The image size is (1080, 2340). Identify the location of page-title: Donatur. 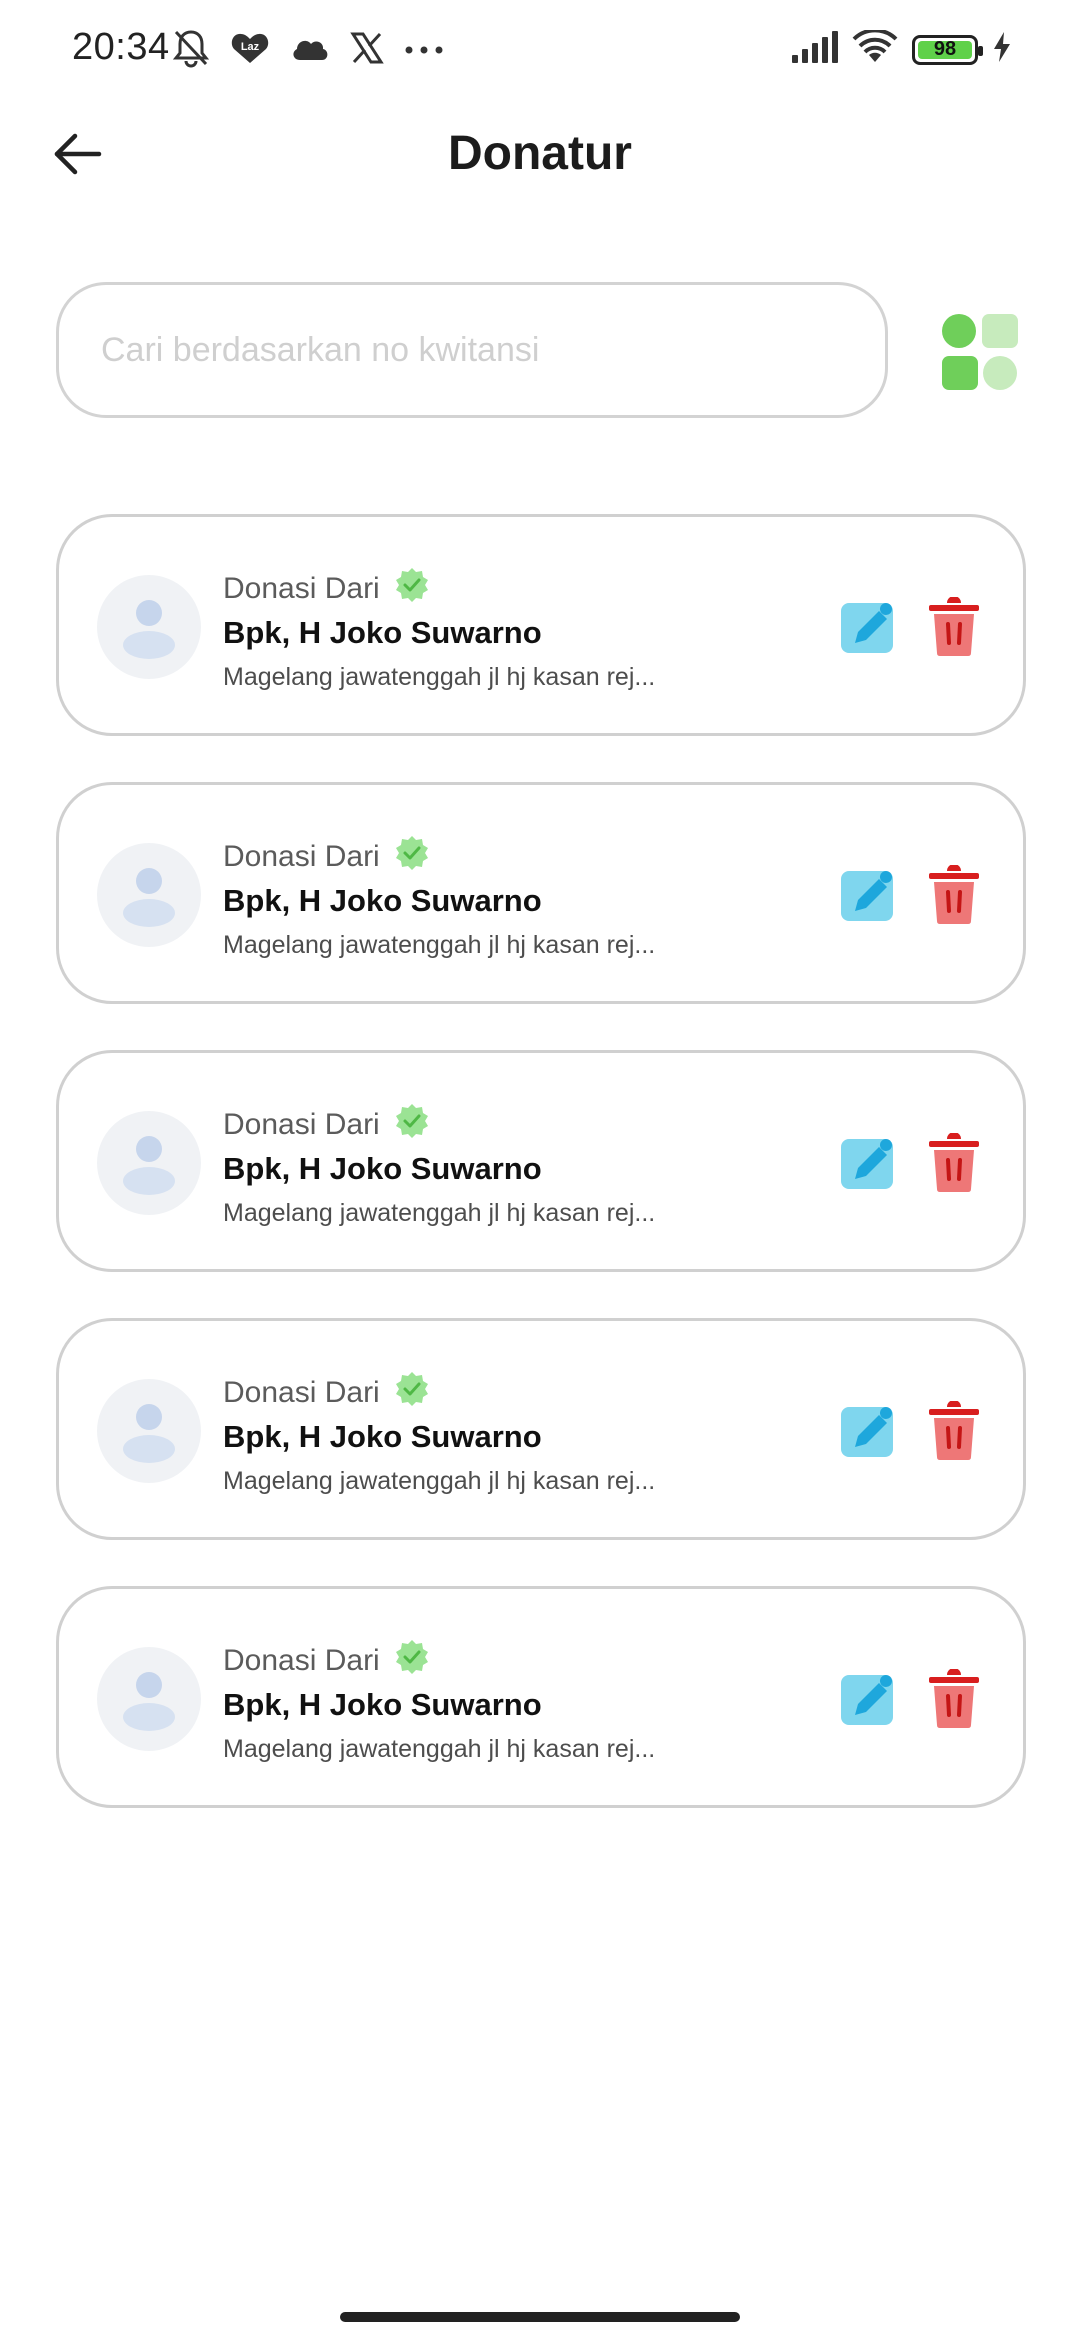
(540, 153).